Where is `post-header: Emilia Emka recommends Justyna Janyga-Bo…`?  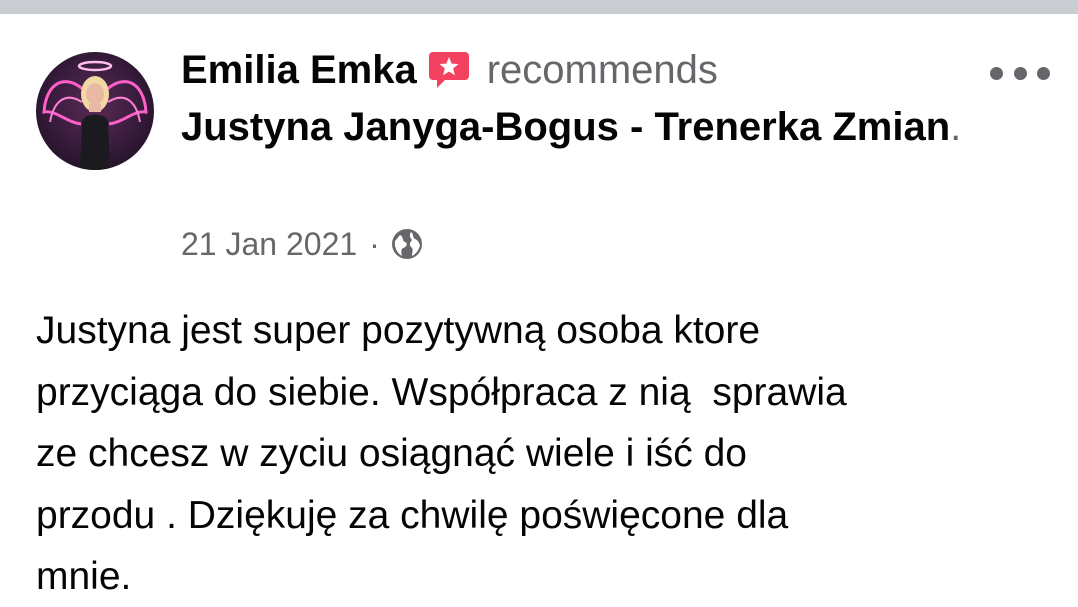
post-header: Emilia Emka recommends Justyna Janyga-Bo… is located at coordinates (581, 99).